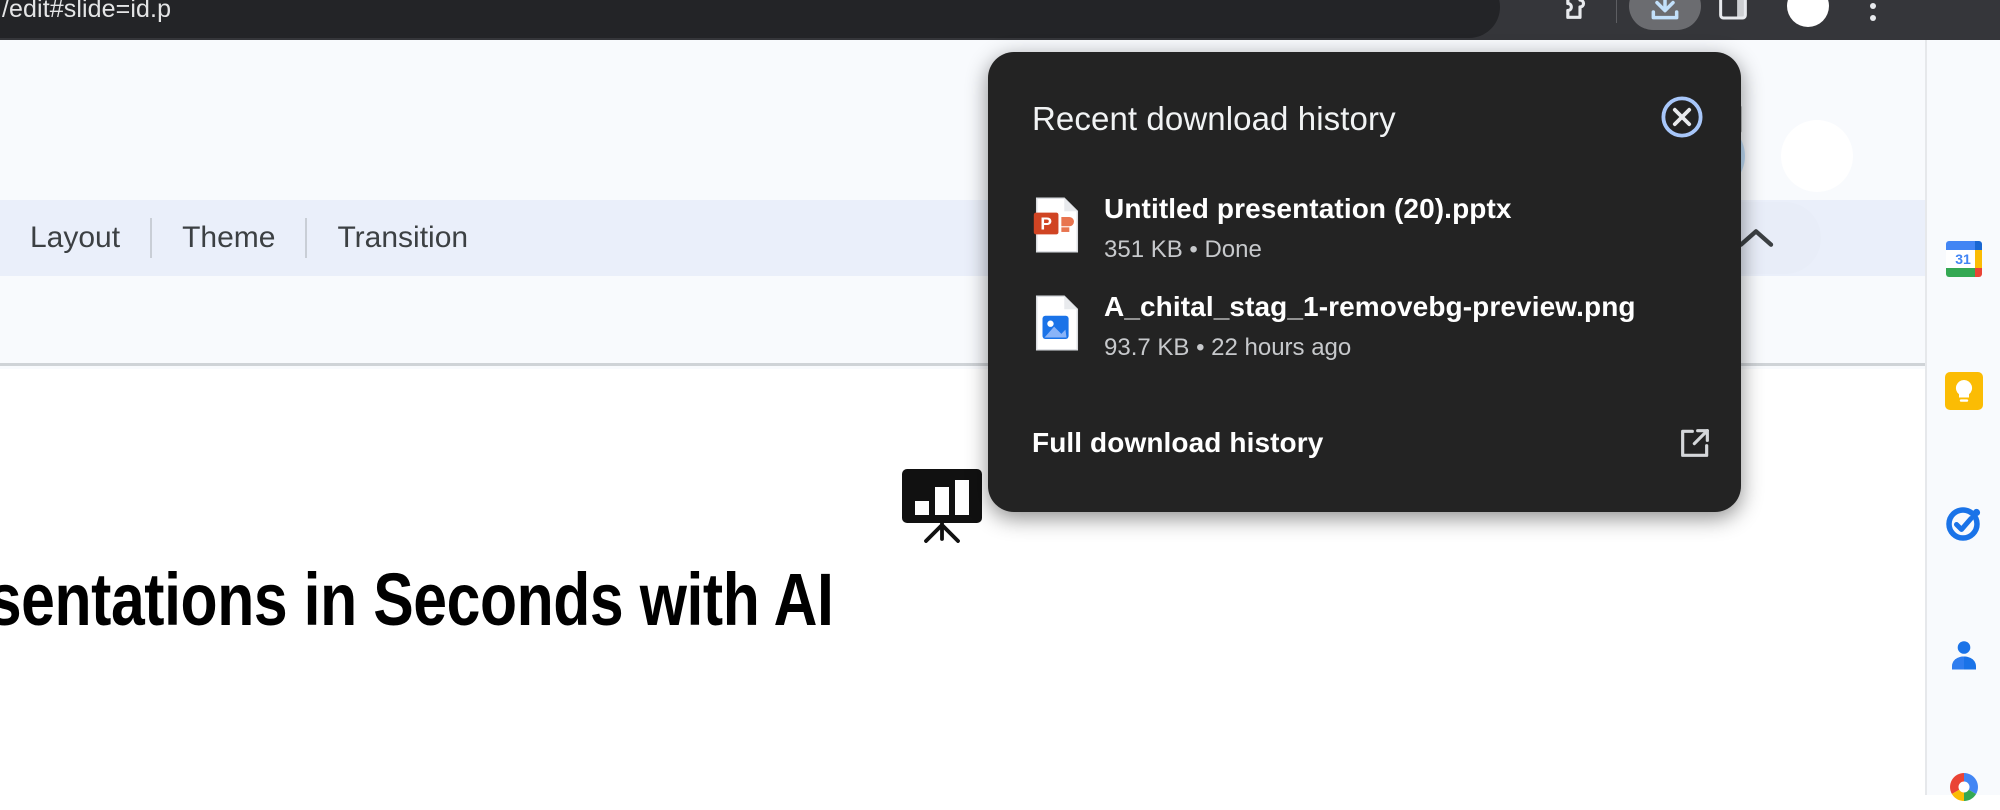  Describe the element at coordinates (1046, 224) in the screenshot. I see `svg-text: P` at that location.